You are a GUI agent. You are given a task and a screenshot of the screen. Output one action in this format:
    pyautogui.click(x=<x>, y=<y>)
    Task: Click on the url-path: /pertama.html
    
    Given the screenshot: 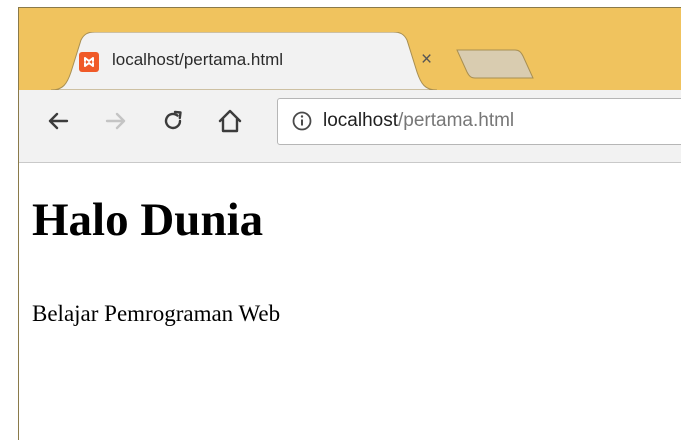 What is the action you would take?
    pyautogui.click(x=456, y=120)
    